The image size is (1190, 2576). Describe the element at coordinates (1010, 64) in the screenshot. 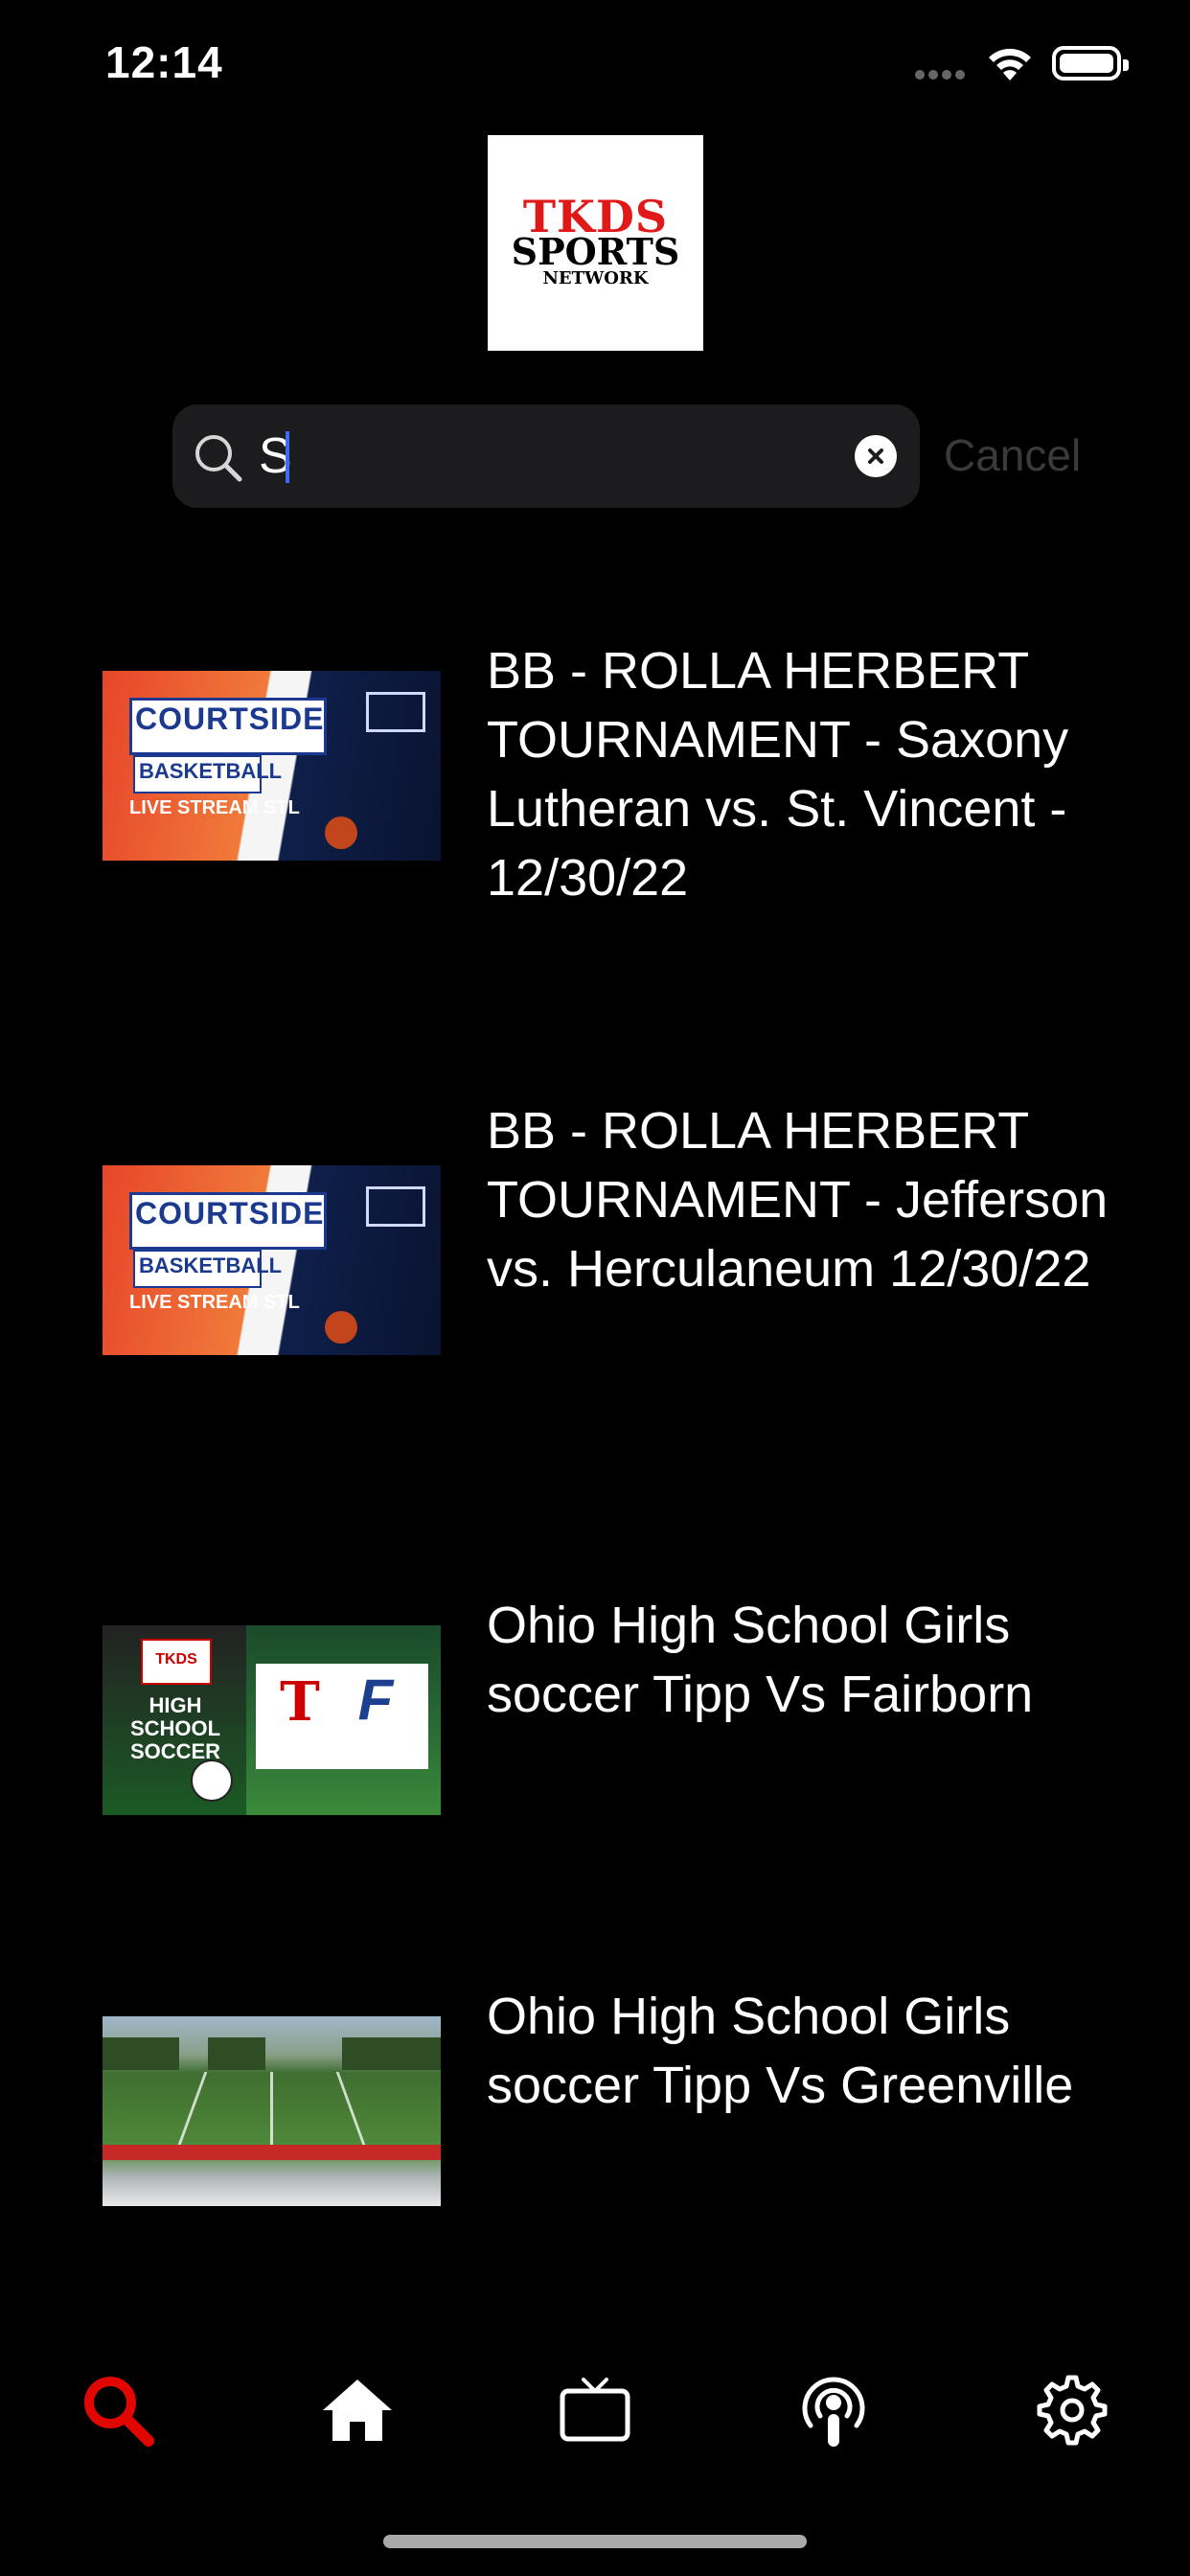

I see `wifi-icon` at that location.